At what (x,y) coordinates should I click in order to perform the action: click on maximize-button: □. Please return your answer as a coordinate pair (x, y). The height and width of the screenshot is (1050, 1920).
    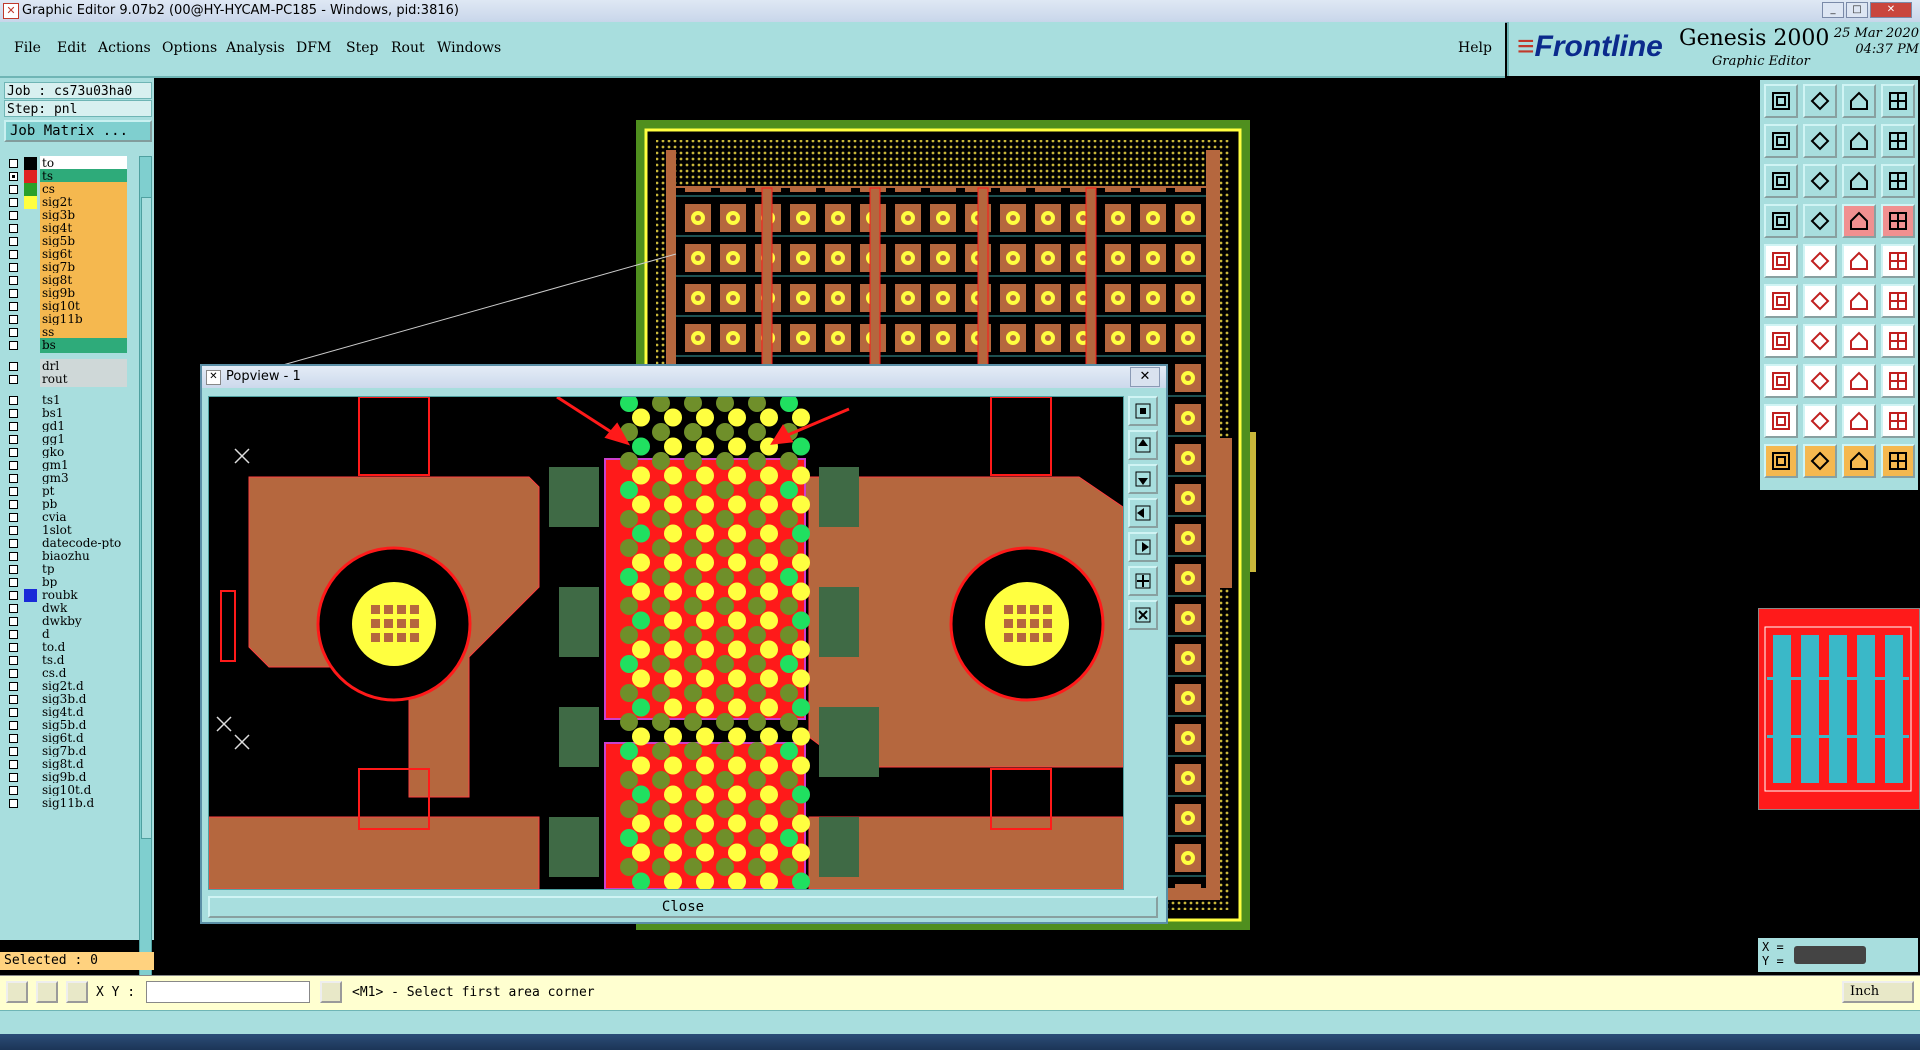
    Looking at the image, I should click on (1857, 10).